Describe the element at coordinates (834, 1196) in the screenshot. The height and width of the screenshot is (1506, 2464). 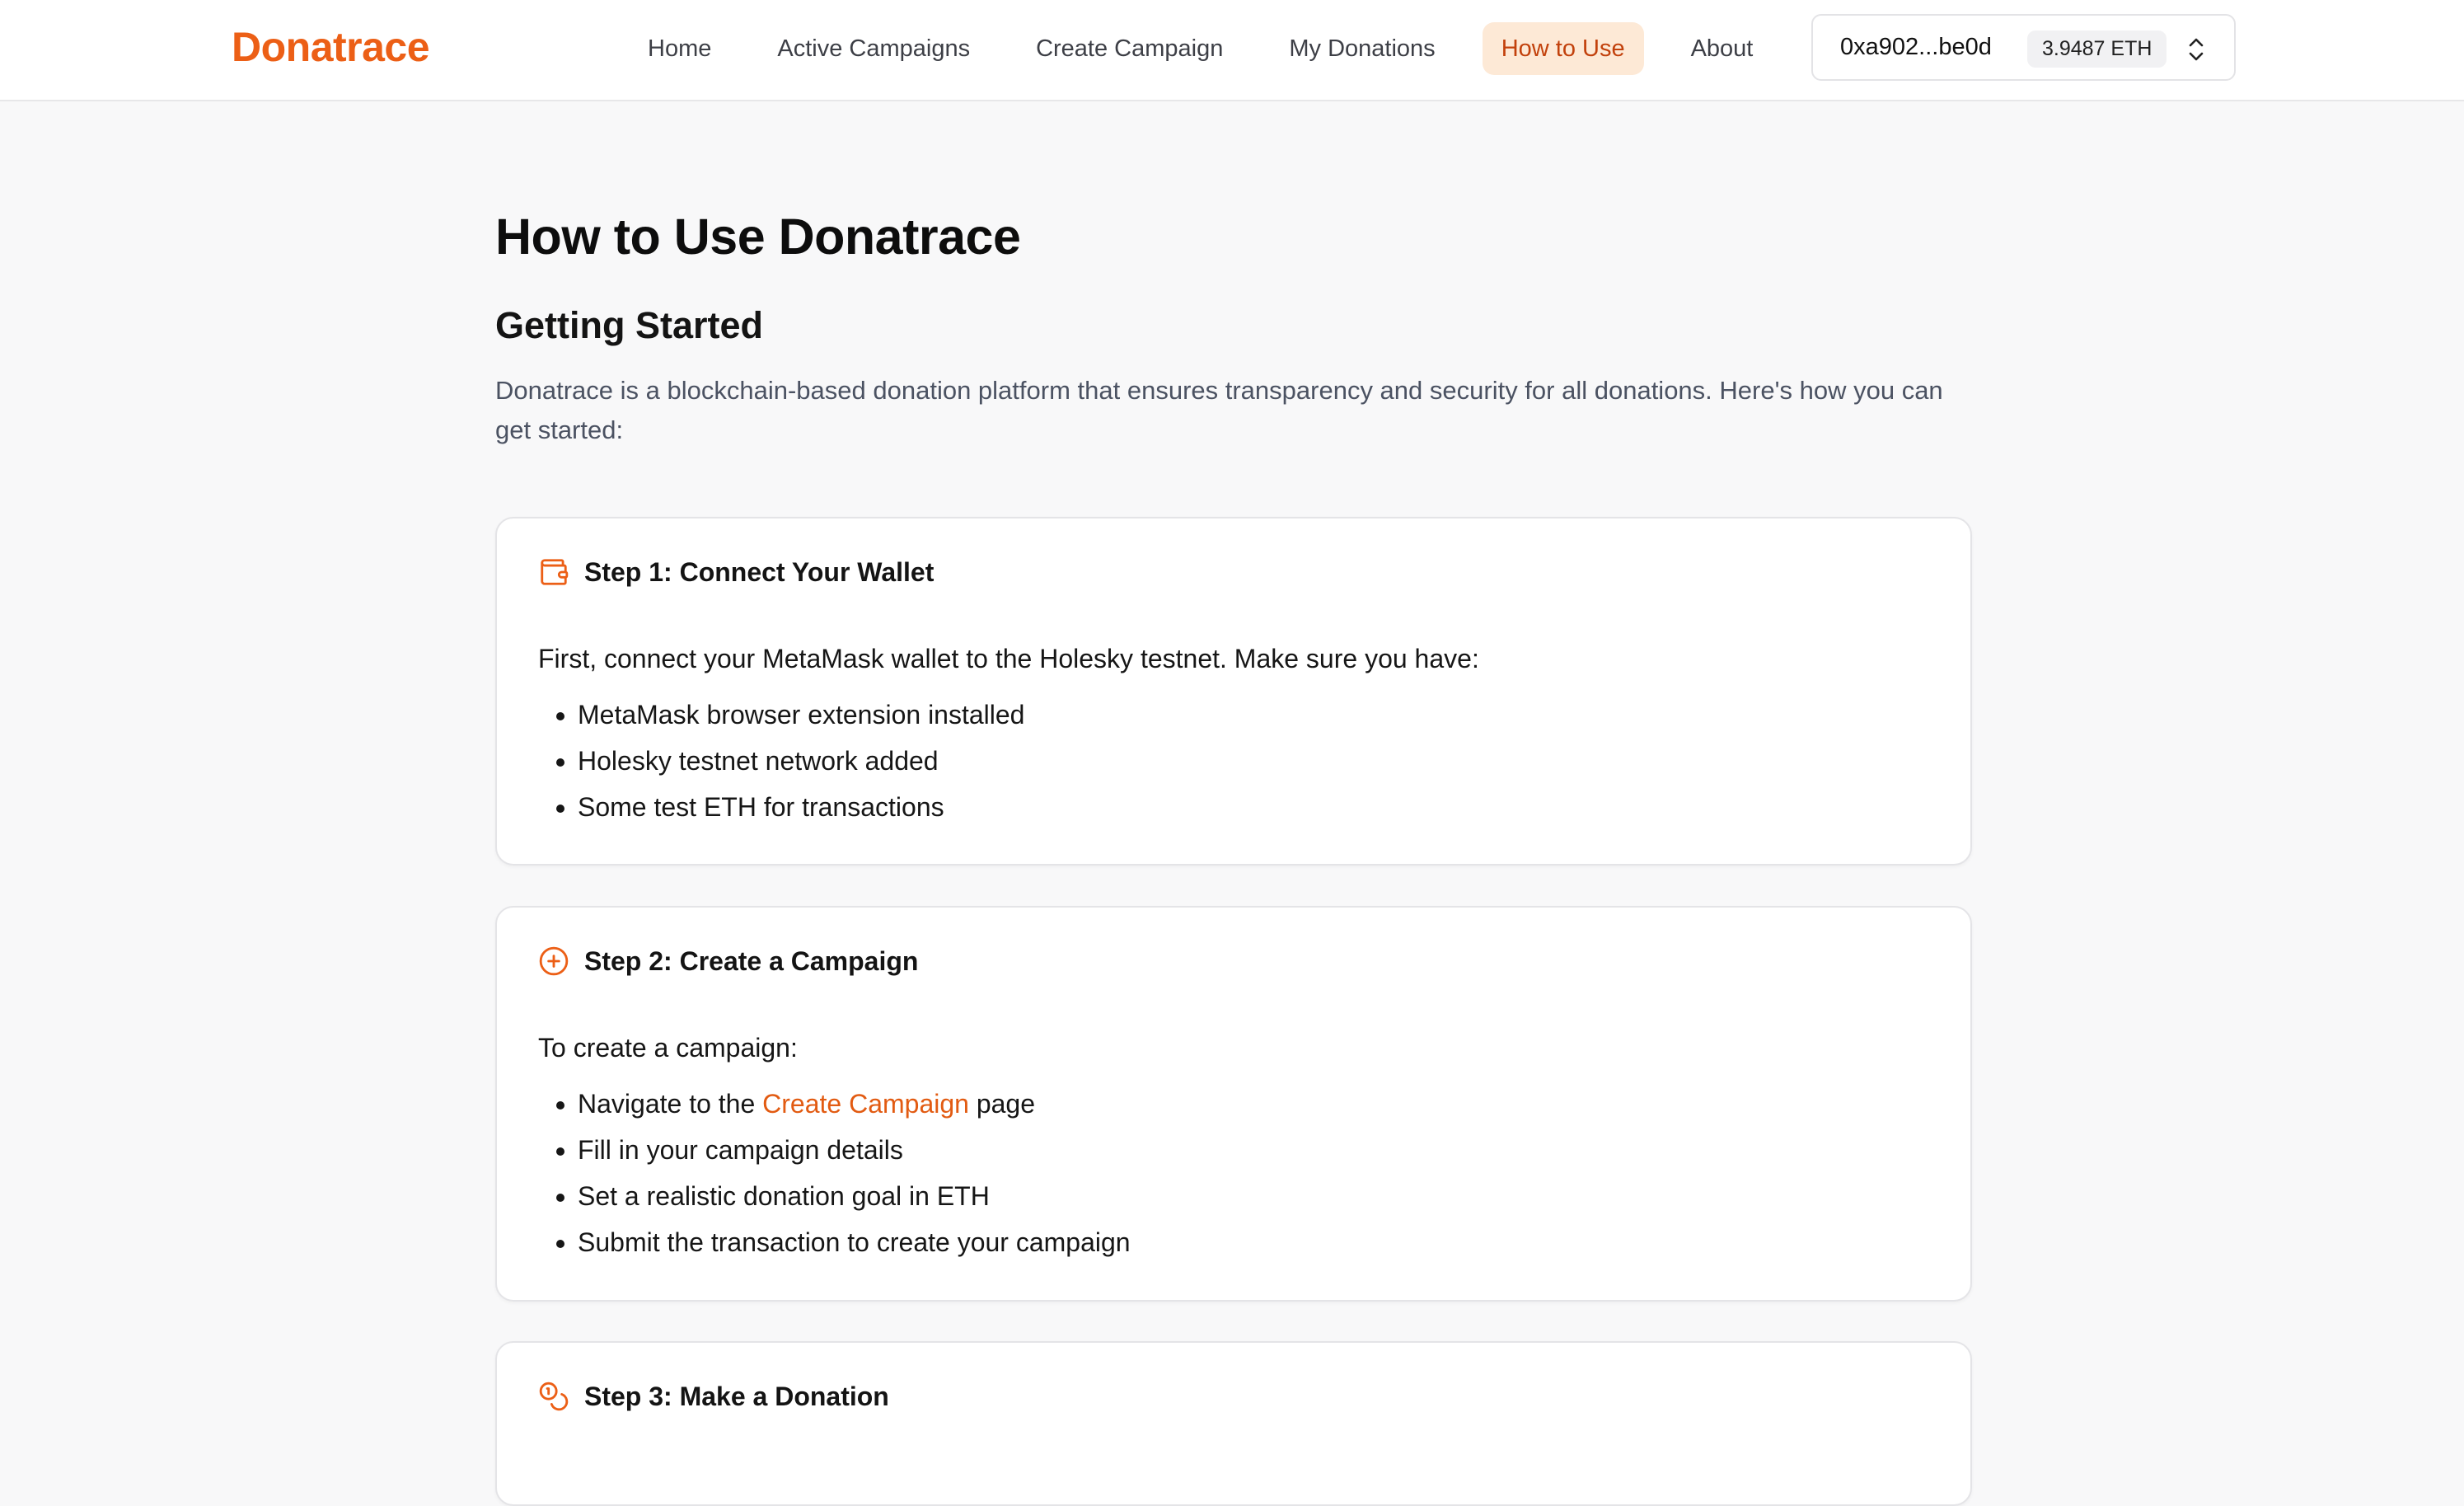
I see `list-item: Set a realistic donation goal in ETH` at that location.